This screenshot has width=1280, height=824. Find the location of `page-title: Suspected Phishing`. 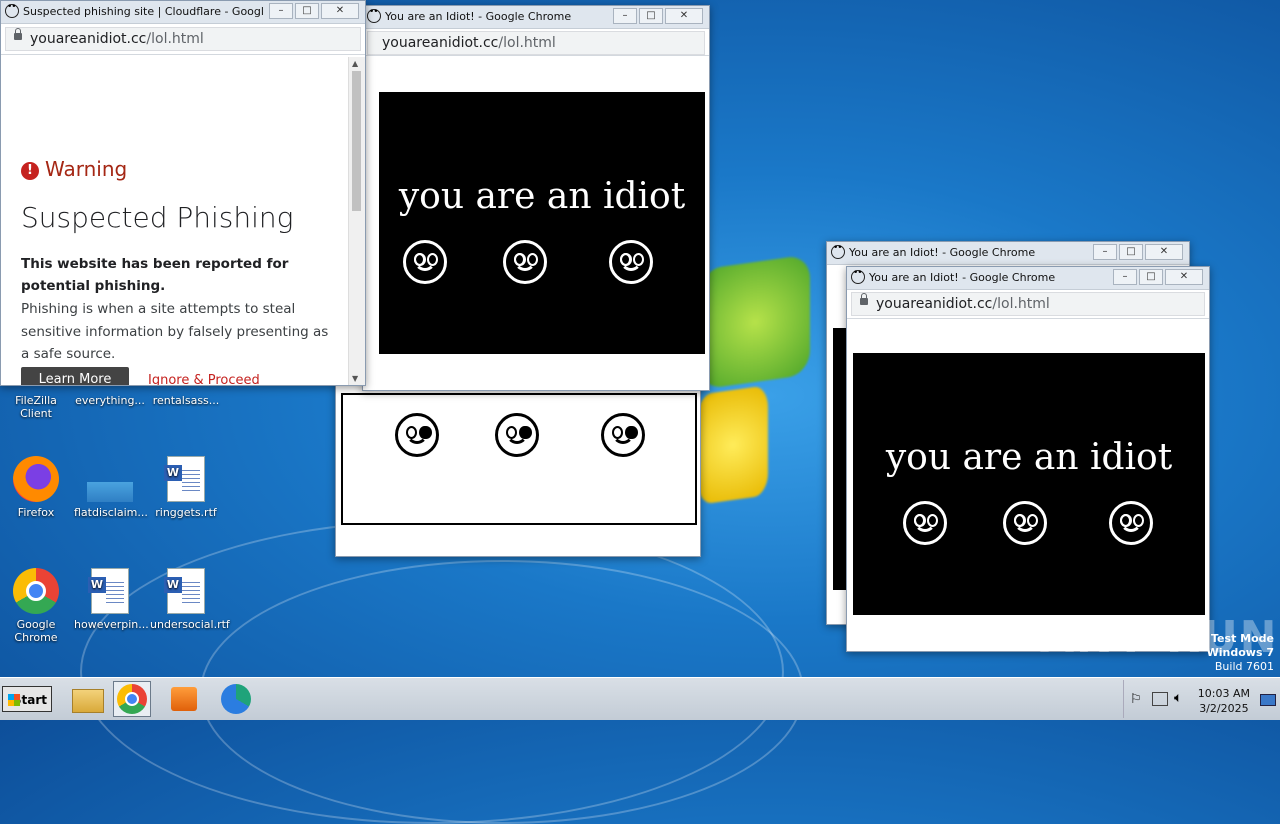

page-title: Suspected Phishing is located at coordinates (157, 217).